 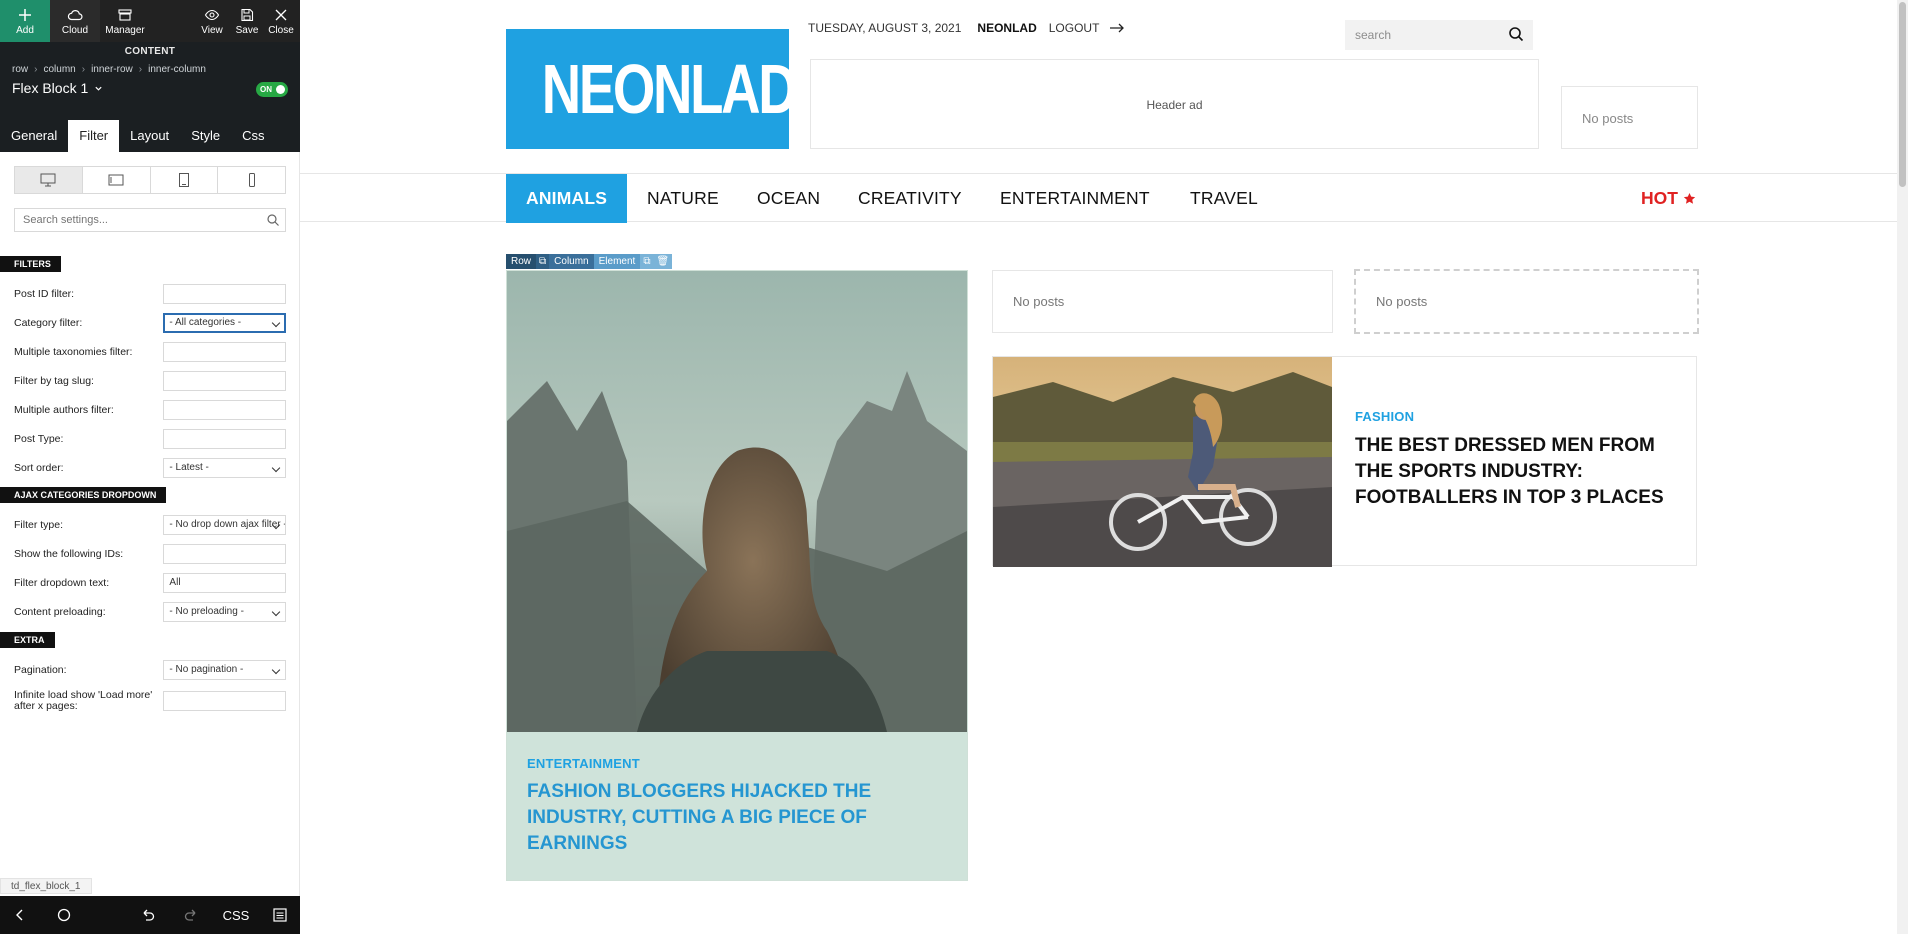 I want to click on undo-button, so click(x=148, y=915).